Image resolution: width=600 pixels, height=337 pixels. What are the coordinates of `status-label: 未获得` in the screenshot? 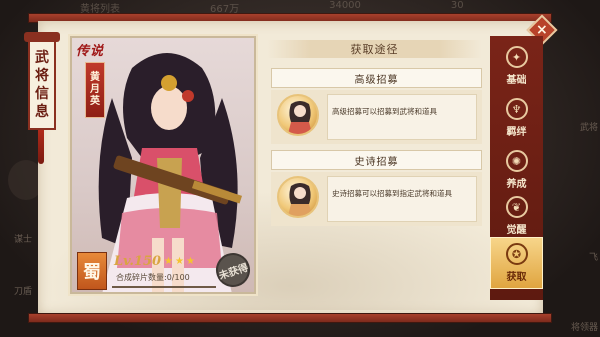 It's located at (233, 272).